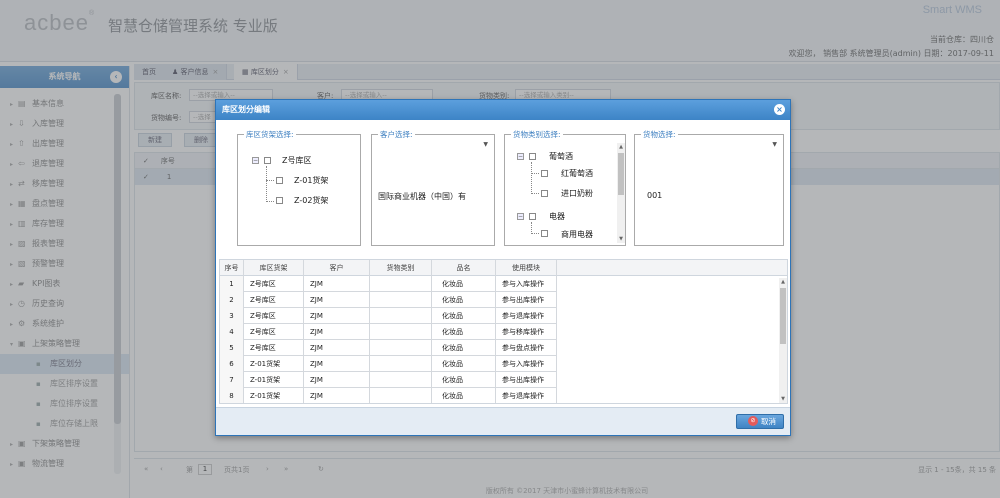  I want to click on category-label: 电器, so click(557, 216).